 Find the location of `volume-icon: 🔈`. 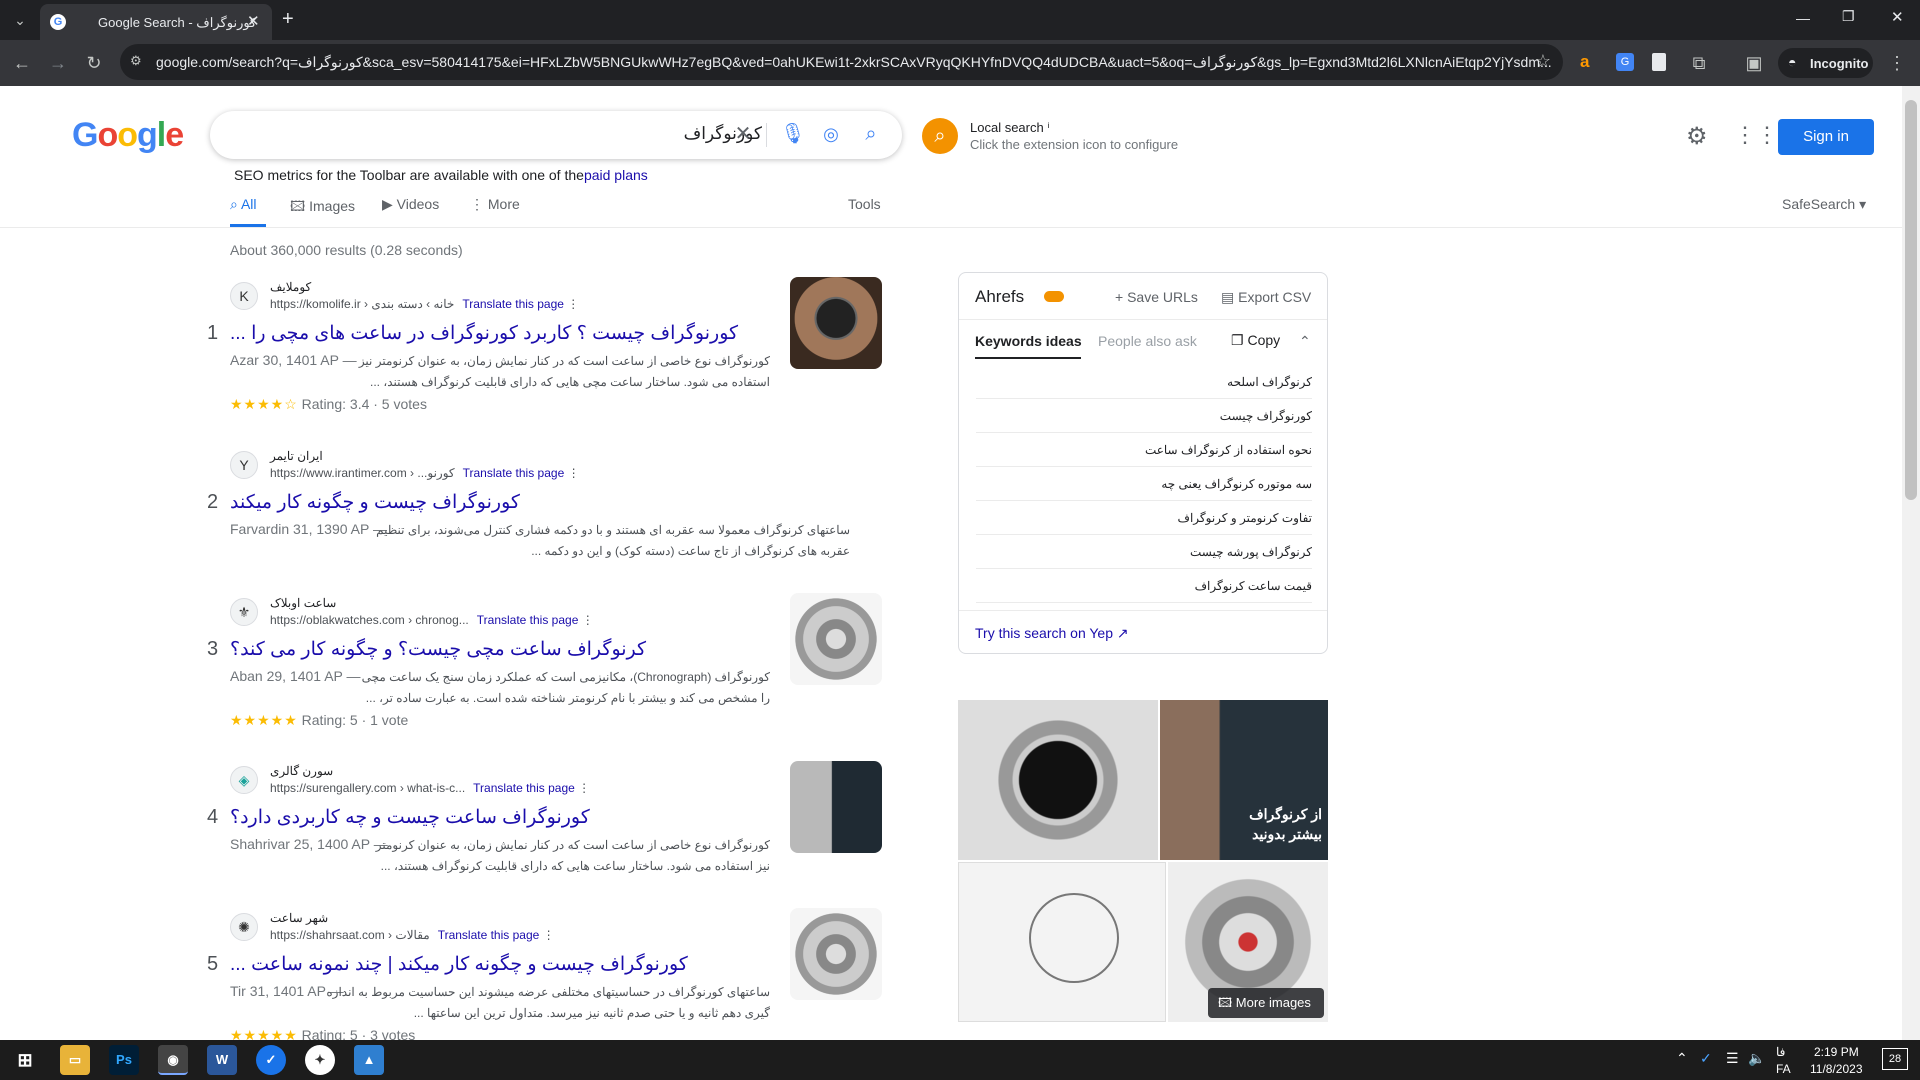

volume-icon: 🔈 is located at coordinates (1756, 1058).